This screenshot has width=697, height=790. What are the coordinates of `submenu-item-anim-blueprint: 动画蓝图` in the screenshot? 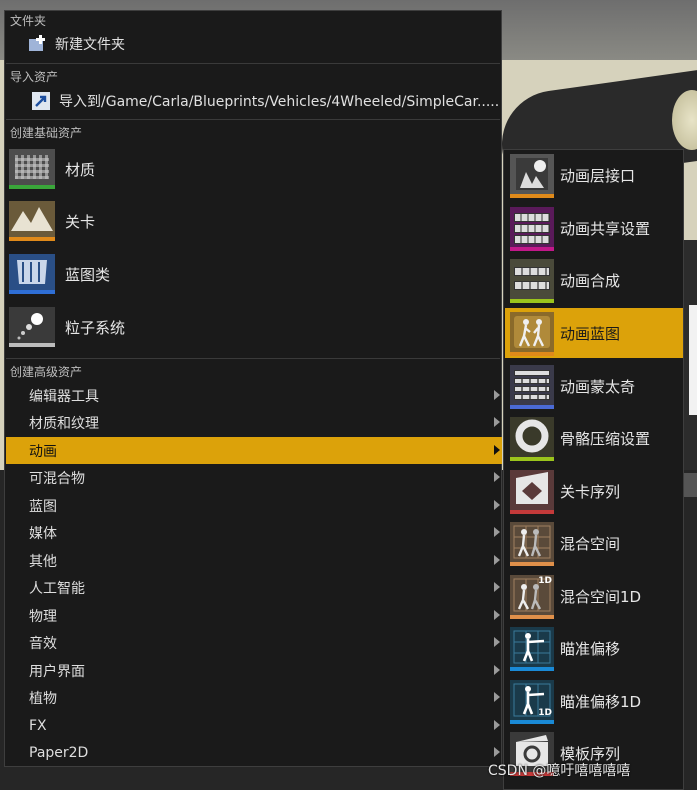 It's located at (594, 333).